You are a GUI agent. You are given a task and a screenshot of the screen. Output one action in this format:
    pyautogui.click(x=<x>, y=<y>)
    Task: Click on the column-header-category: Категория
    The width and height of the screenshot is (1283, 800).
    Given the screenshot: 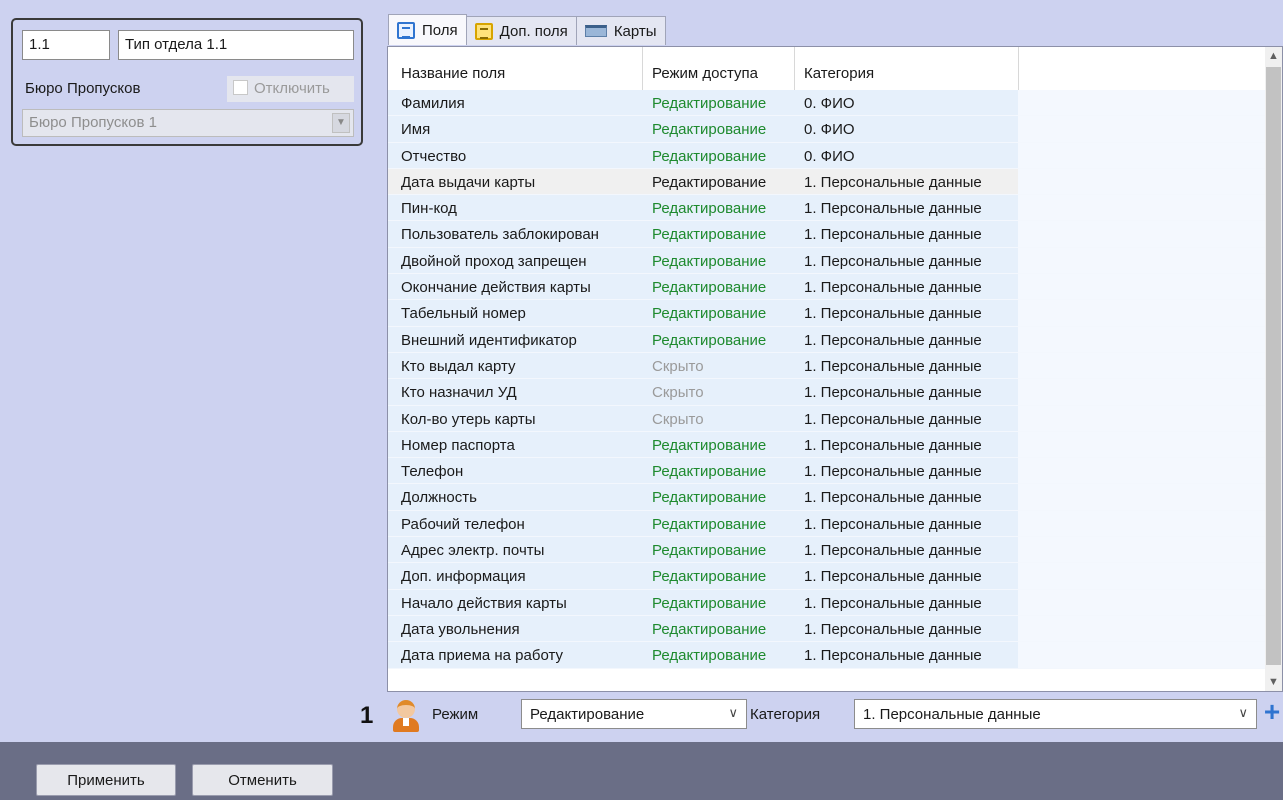 What is the action you would take?
    pyautogui.click(x=839, y=73)
    